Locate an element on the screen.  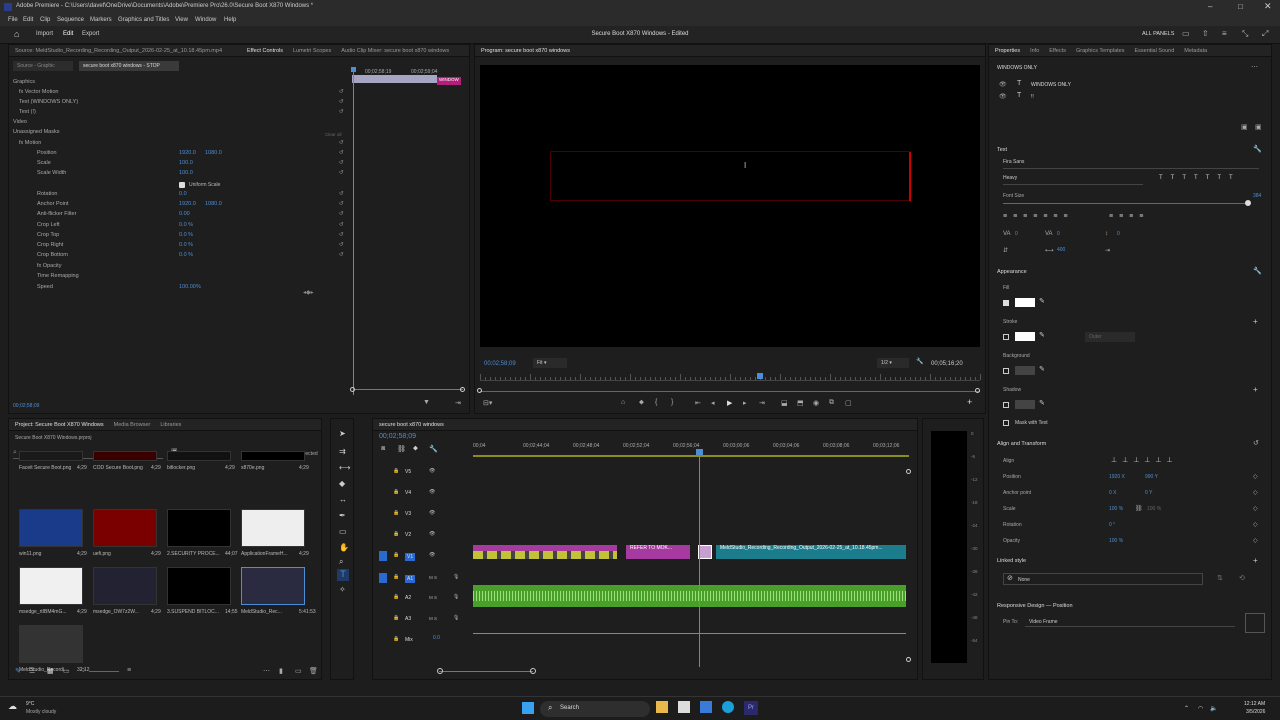
timeline-zoom-bar is located at coordinates (486, 671).